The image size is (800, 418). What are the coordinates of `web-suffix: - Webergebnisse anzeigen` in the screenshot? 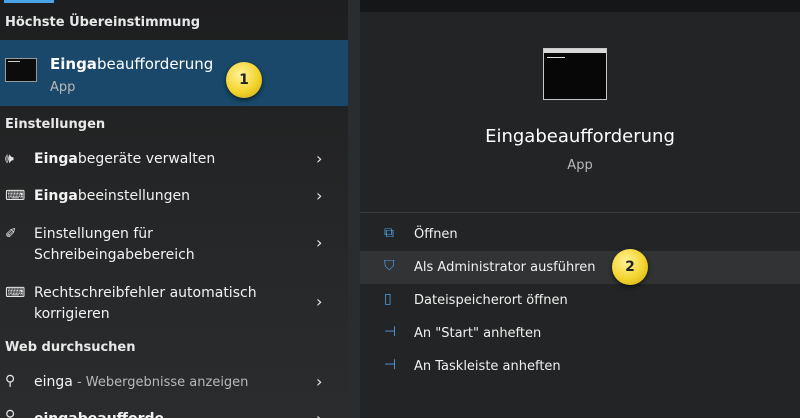 It's located at (160, 382).